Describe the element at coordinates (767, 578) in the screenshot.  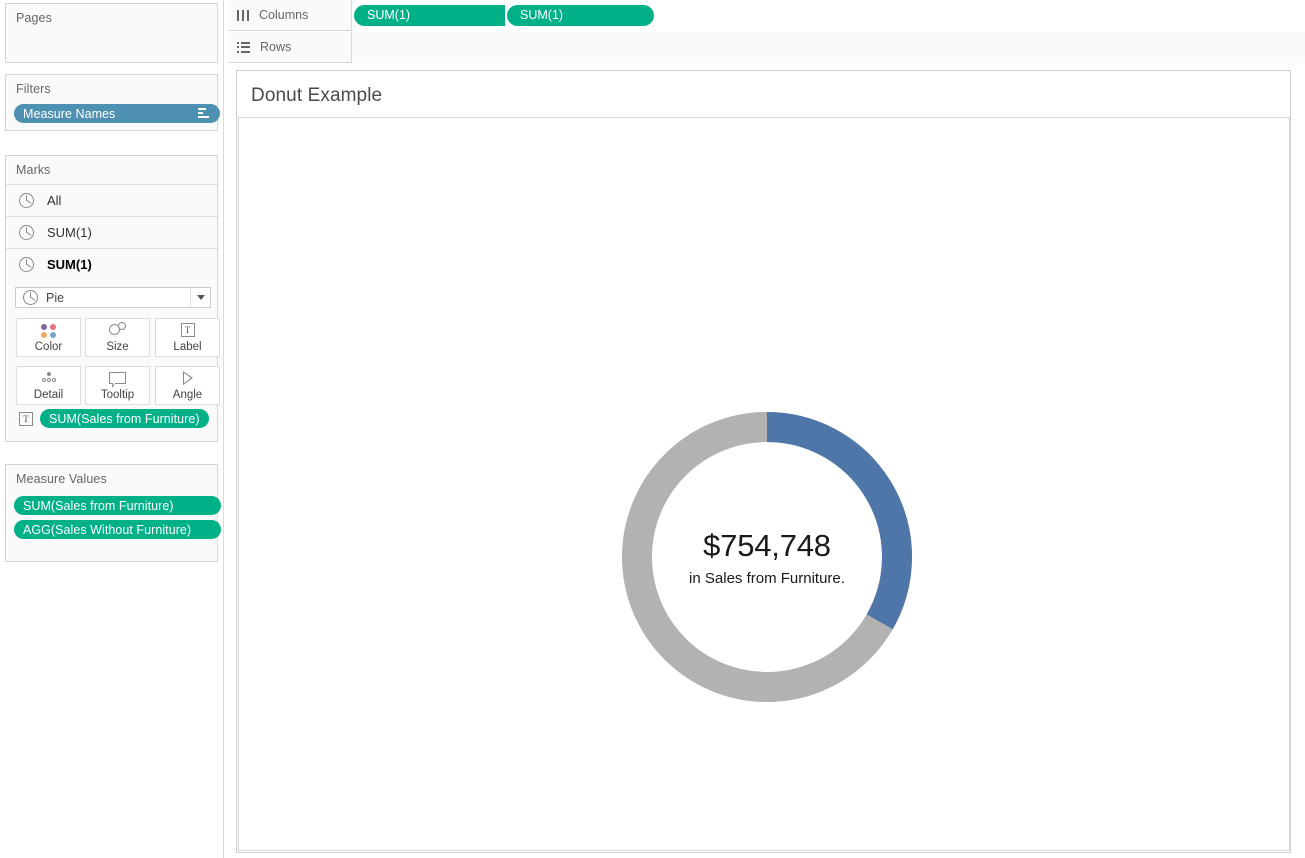
I see `donut-caption-text: in Sales from Furniture.` at that location.